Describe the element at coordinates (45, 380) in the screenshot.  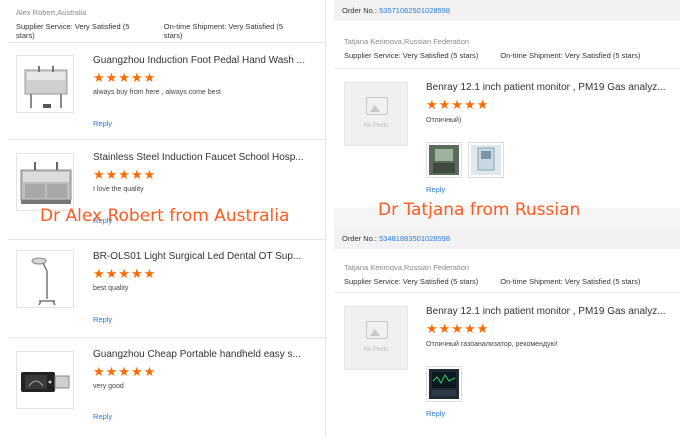
I see `ultrasound-icon` at that location.